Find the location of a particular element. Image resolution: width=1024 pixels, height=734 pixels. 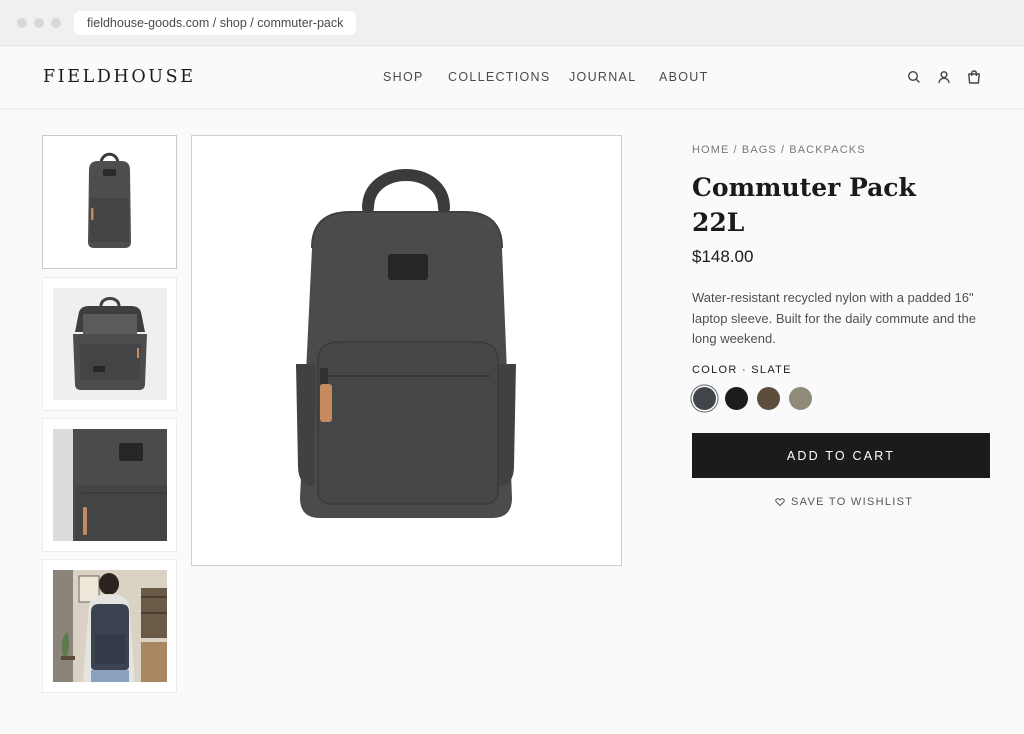

thumb-open is located at coordinates (109, 344).